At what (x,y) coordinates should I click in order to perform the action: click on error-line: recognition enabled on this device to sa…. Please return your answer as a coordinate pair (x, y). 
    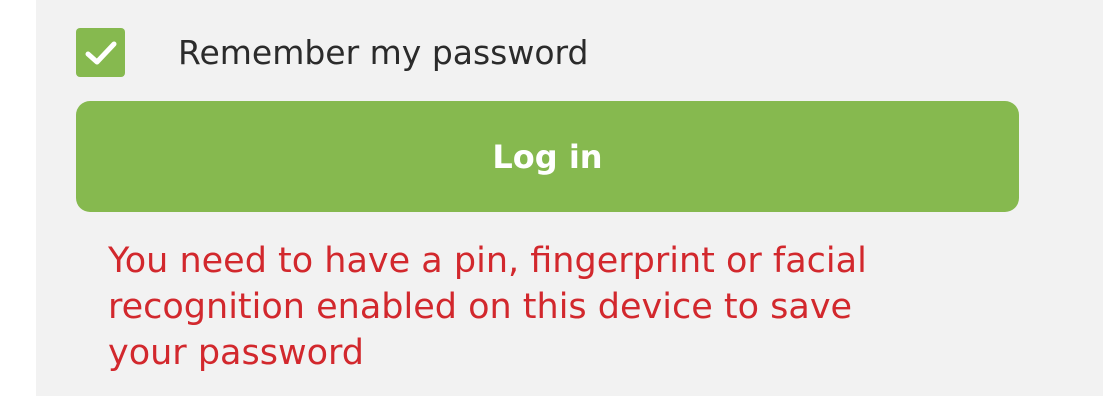
    Looking at the image, I should click on (480, 307).